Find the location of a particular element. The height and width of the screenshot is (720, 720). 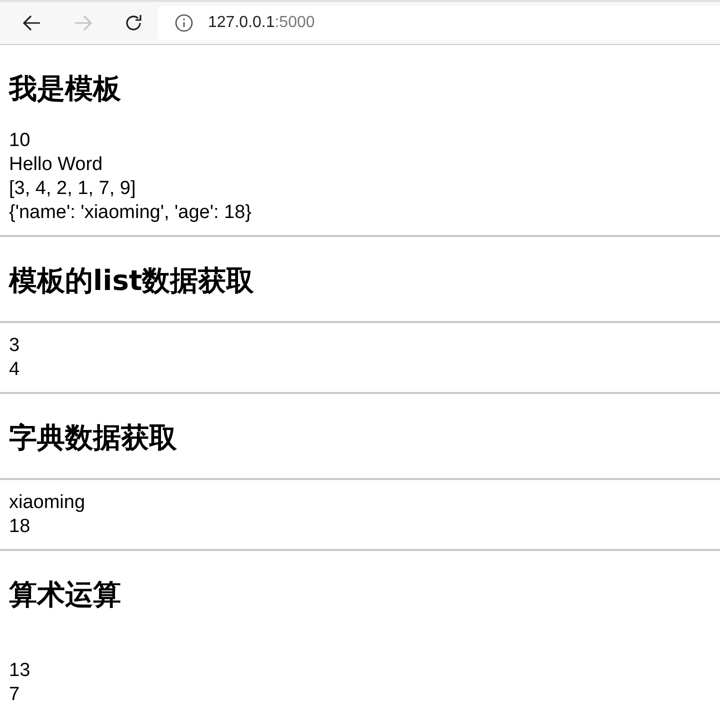

output-text: 3 is located at coordinates (15, 346).